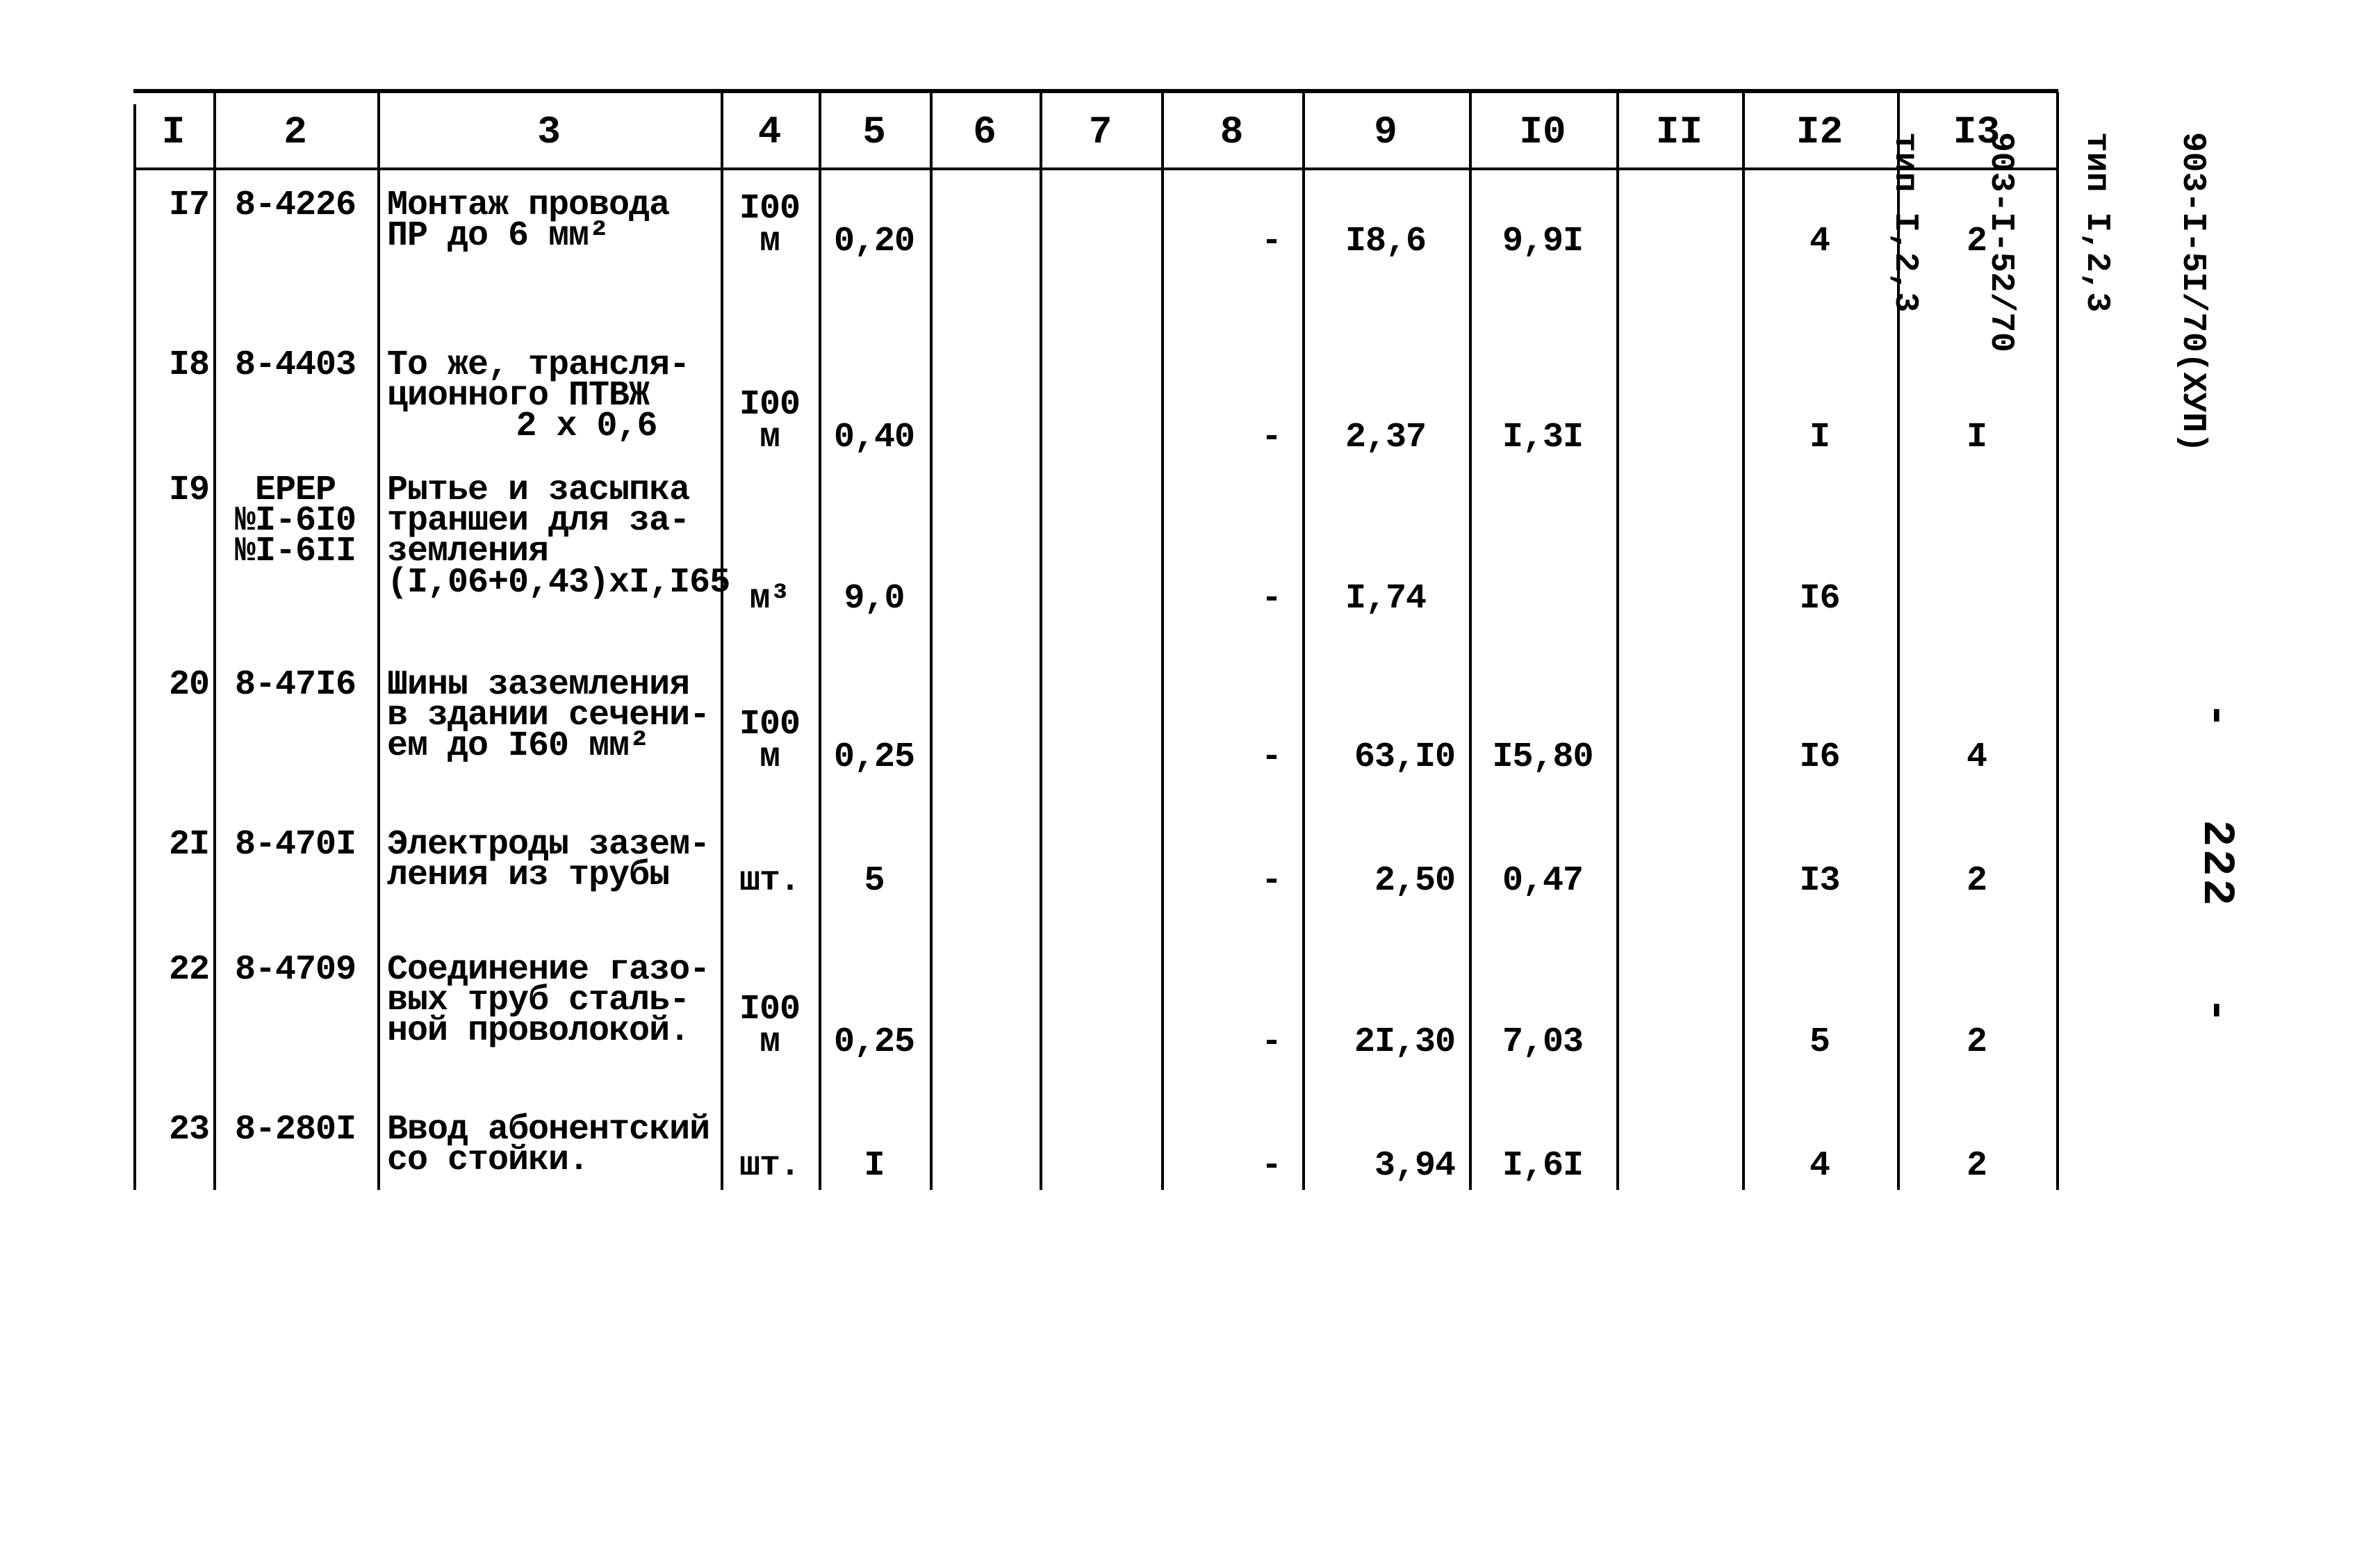 The width and height of the screenshot is (2380, 1559). Describe the element at coordinates (769, 132) in the screenshot. I see `column-header: 4` at that location.